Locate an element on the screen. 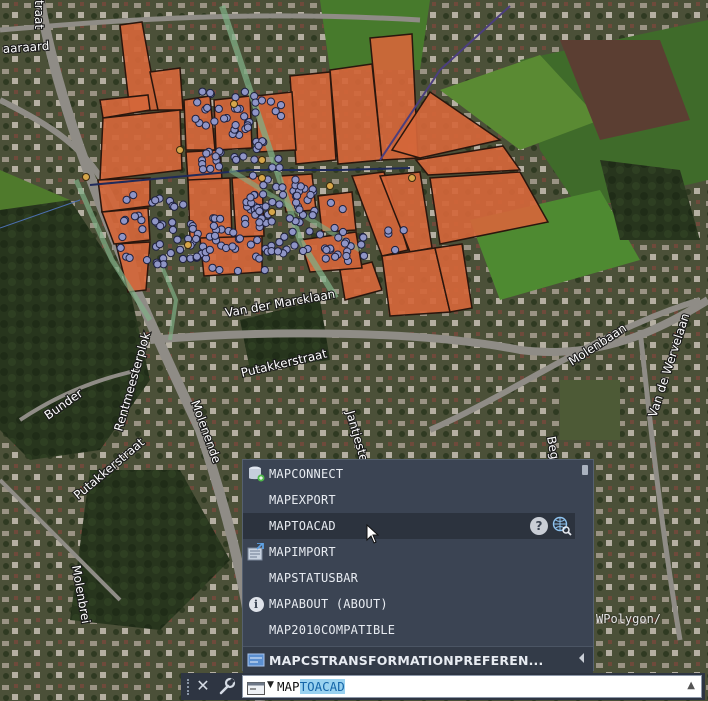  autocomplete-item-map2010compatible: MAP2010COMPATIBLE is located at coordinates (409, 630).